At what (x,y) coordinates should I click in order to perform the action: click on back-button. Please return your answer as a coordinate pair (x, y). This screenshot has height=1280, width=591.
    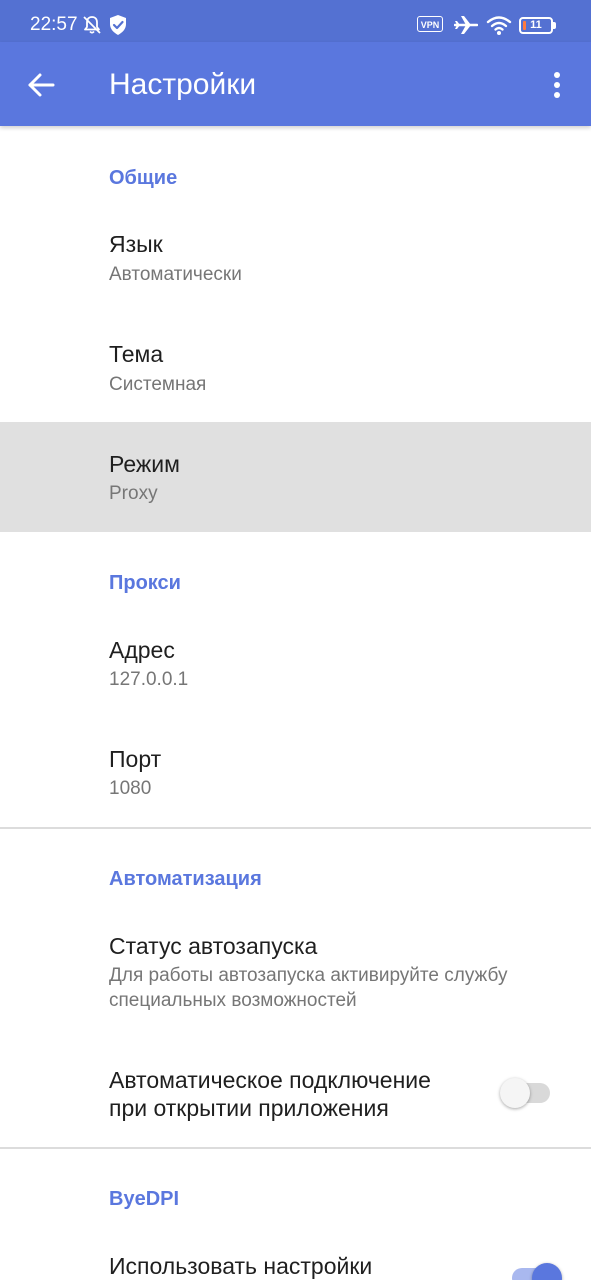
    Looking at the image, I should click on (41, 85).